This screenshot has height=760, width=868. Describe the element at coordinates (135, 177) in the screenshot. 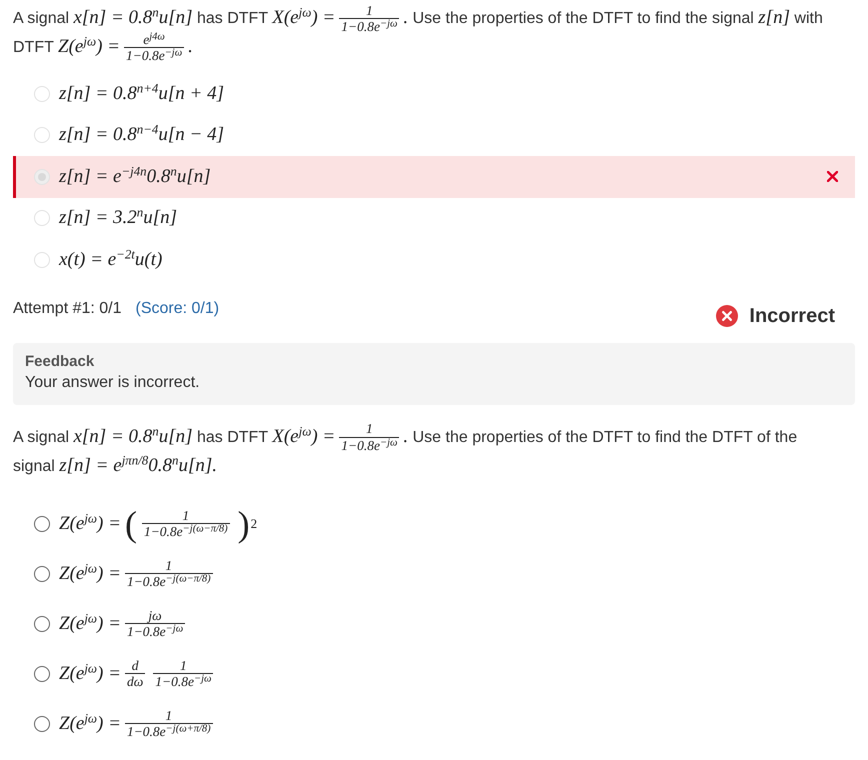

I see `option-label: z[n] = e$^{−j4n}$0.8$^{n}$u[n]` at that location.